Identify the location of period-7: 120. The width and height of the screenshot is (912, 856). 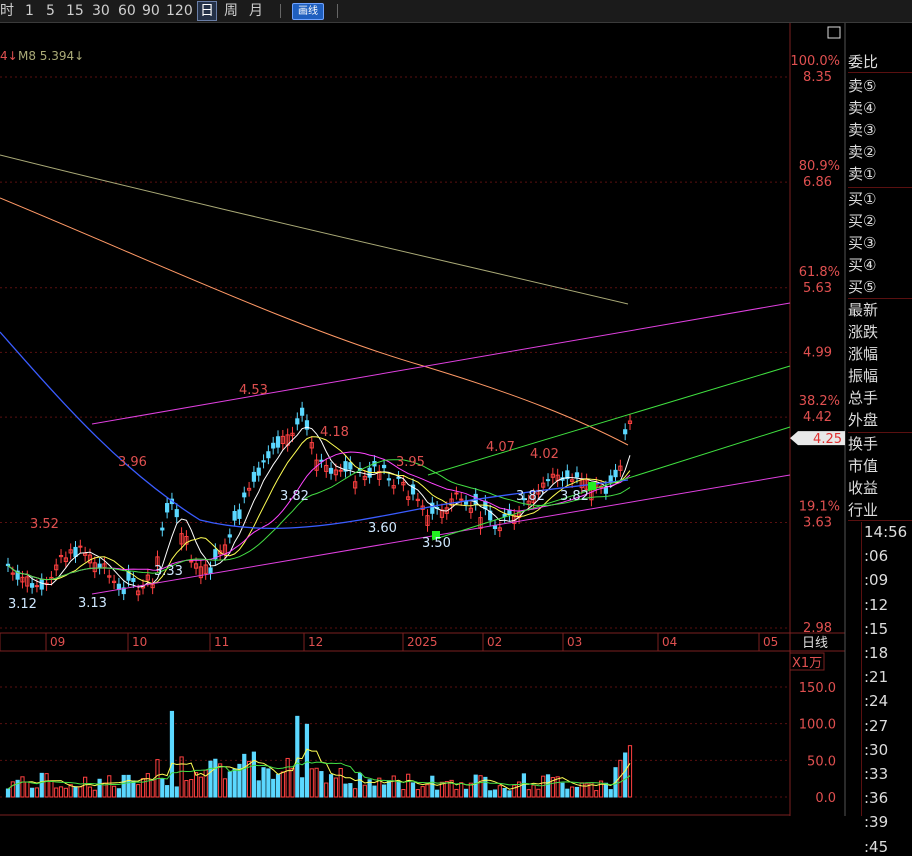
(179, 11).